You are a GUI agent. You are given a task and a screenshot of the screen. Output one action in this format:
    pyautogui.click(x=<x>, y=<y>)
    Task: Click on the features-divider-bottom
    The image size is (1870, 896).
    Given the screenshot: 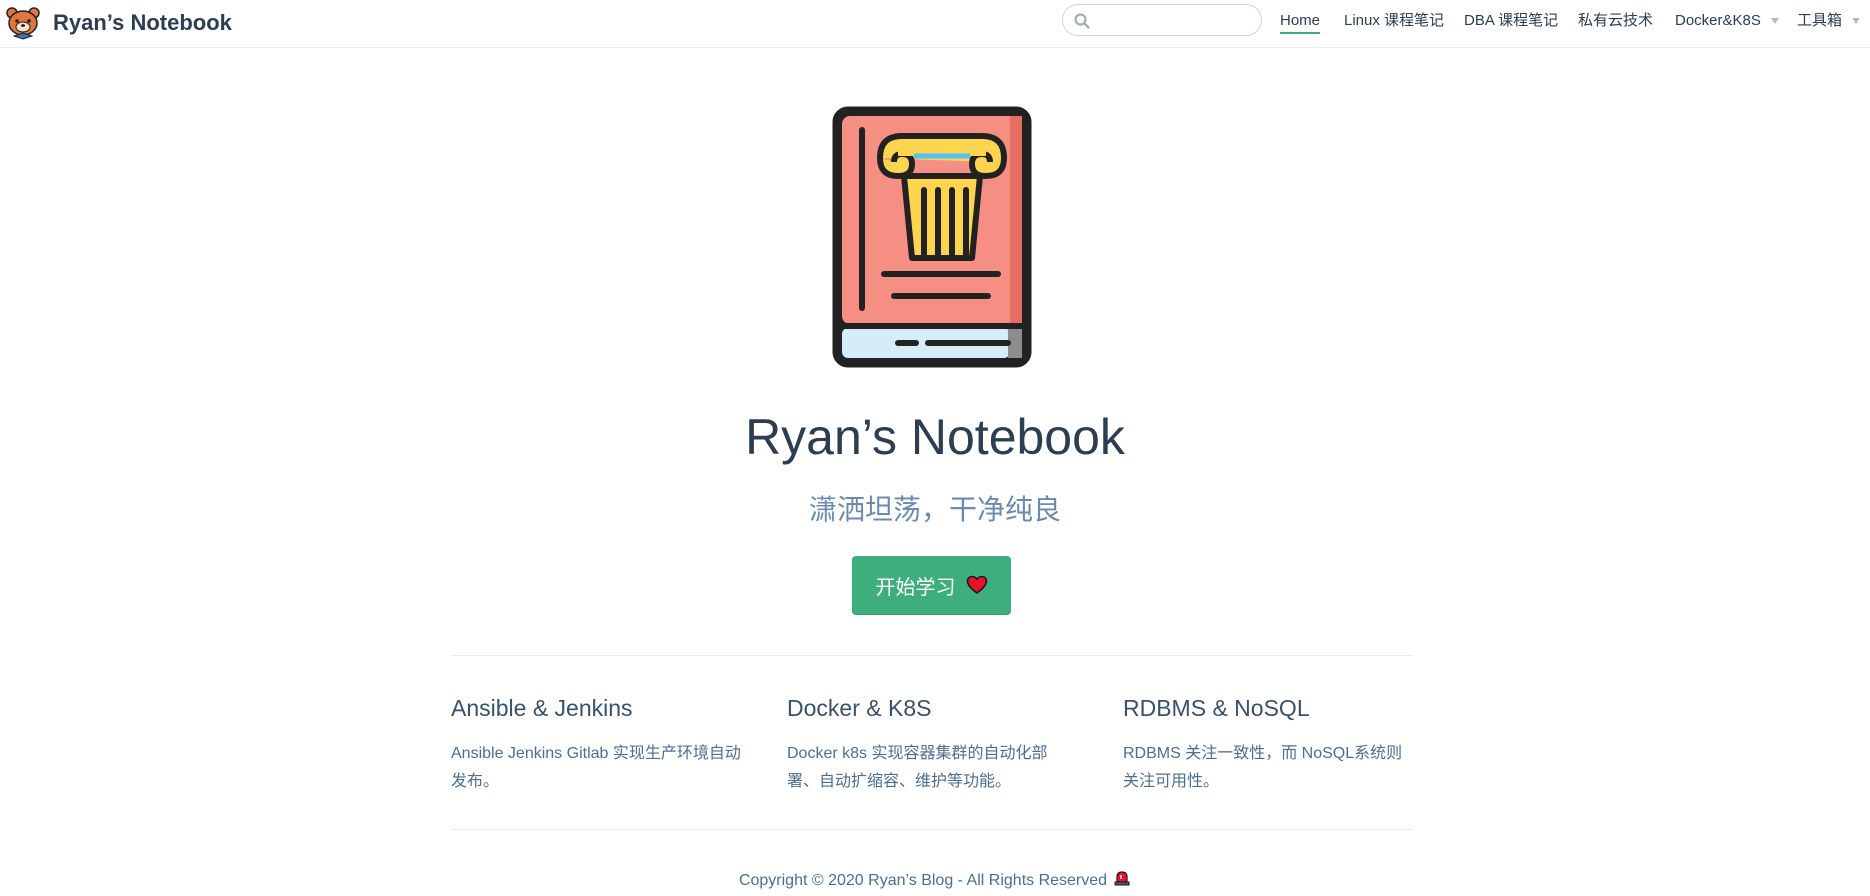 What is the action you would take?
    pyautogui.click(x=932, y=829)
    